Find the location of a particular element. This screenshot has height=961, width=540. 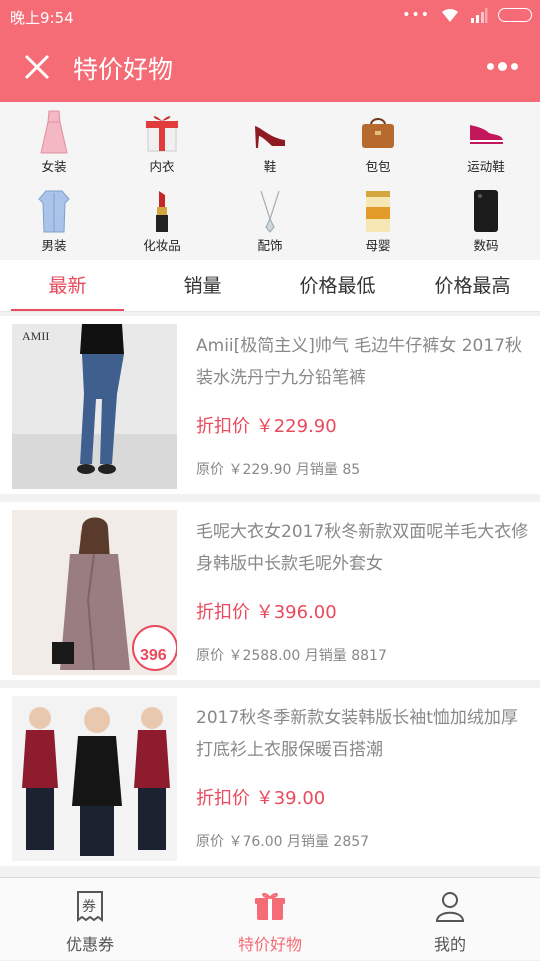

high-heel-icon is located at coordinates (270, 132).